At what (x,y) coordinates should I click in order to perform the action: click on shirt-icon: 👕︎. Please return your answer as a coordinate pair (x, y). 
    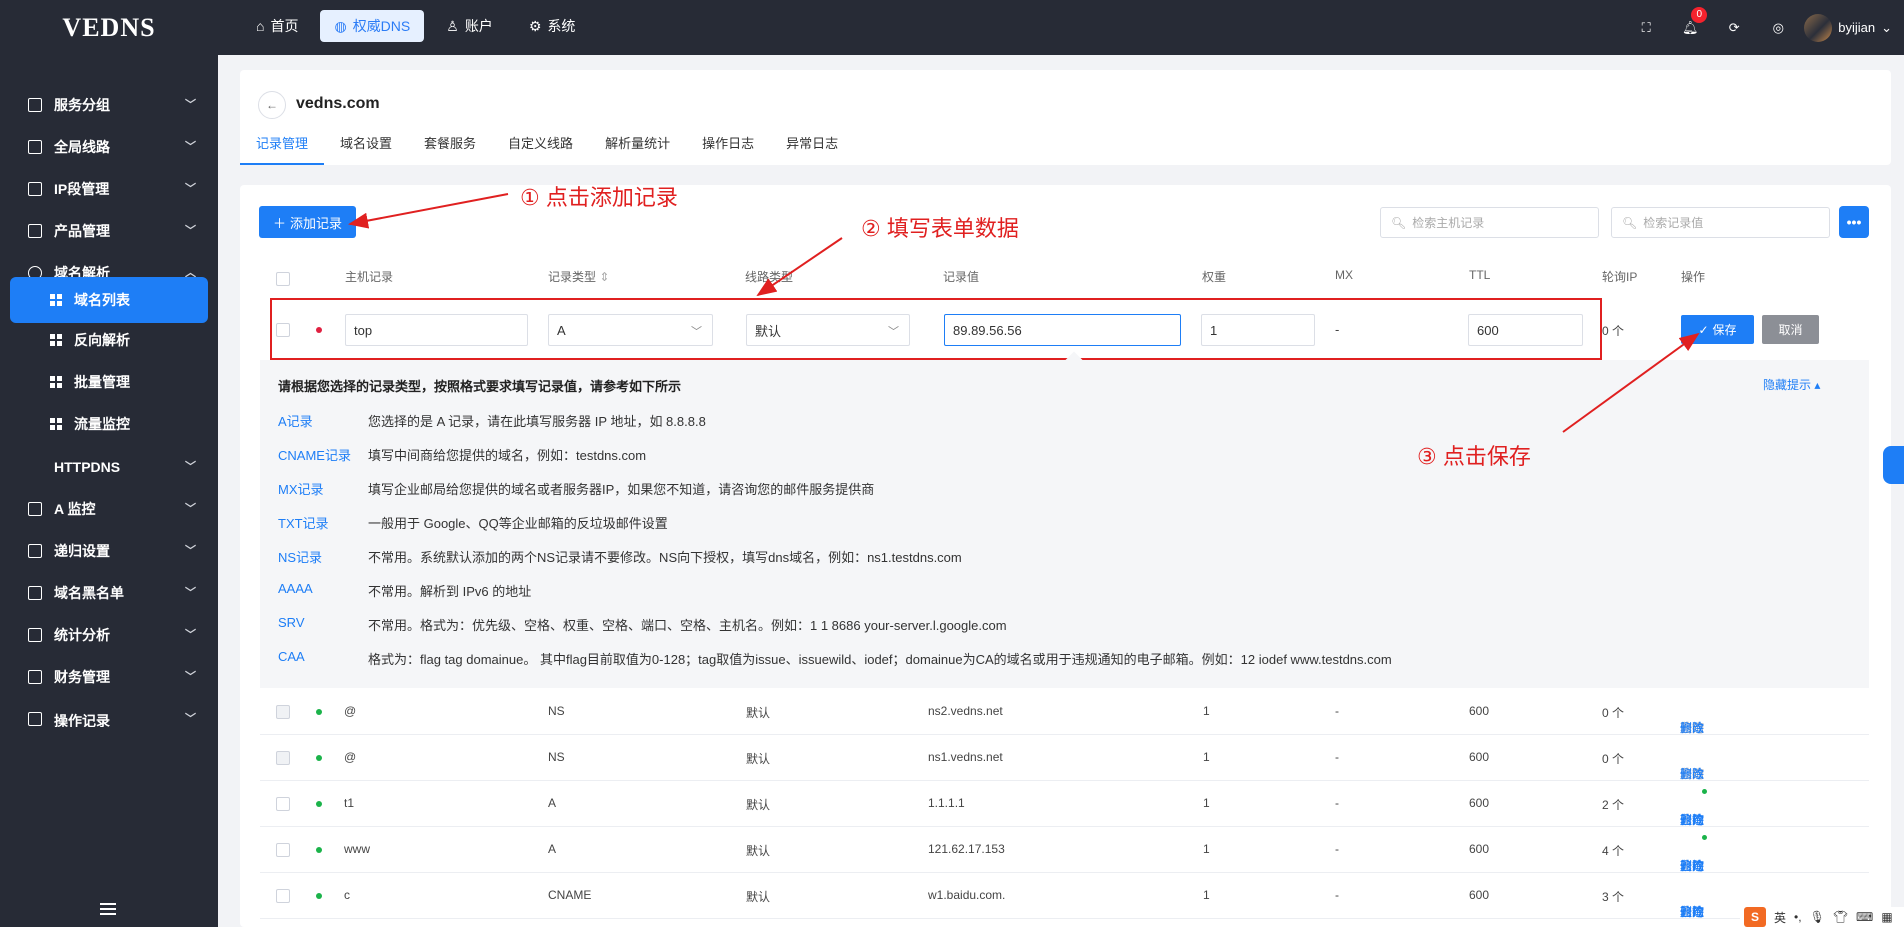
    Looking at the image, I should click on (1840, 917).